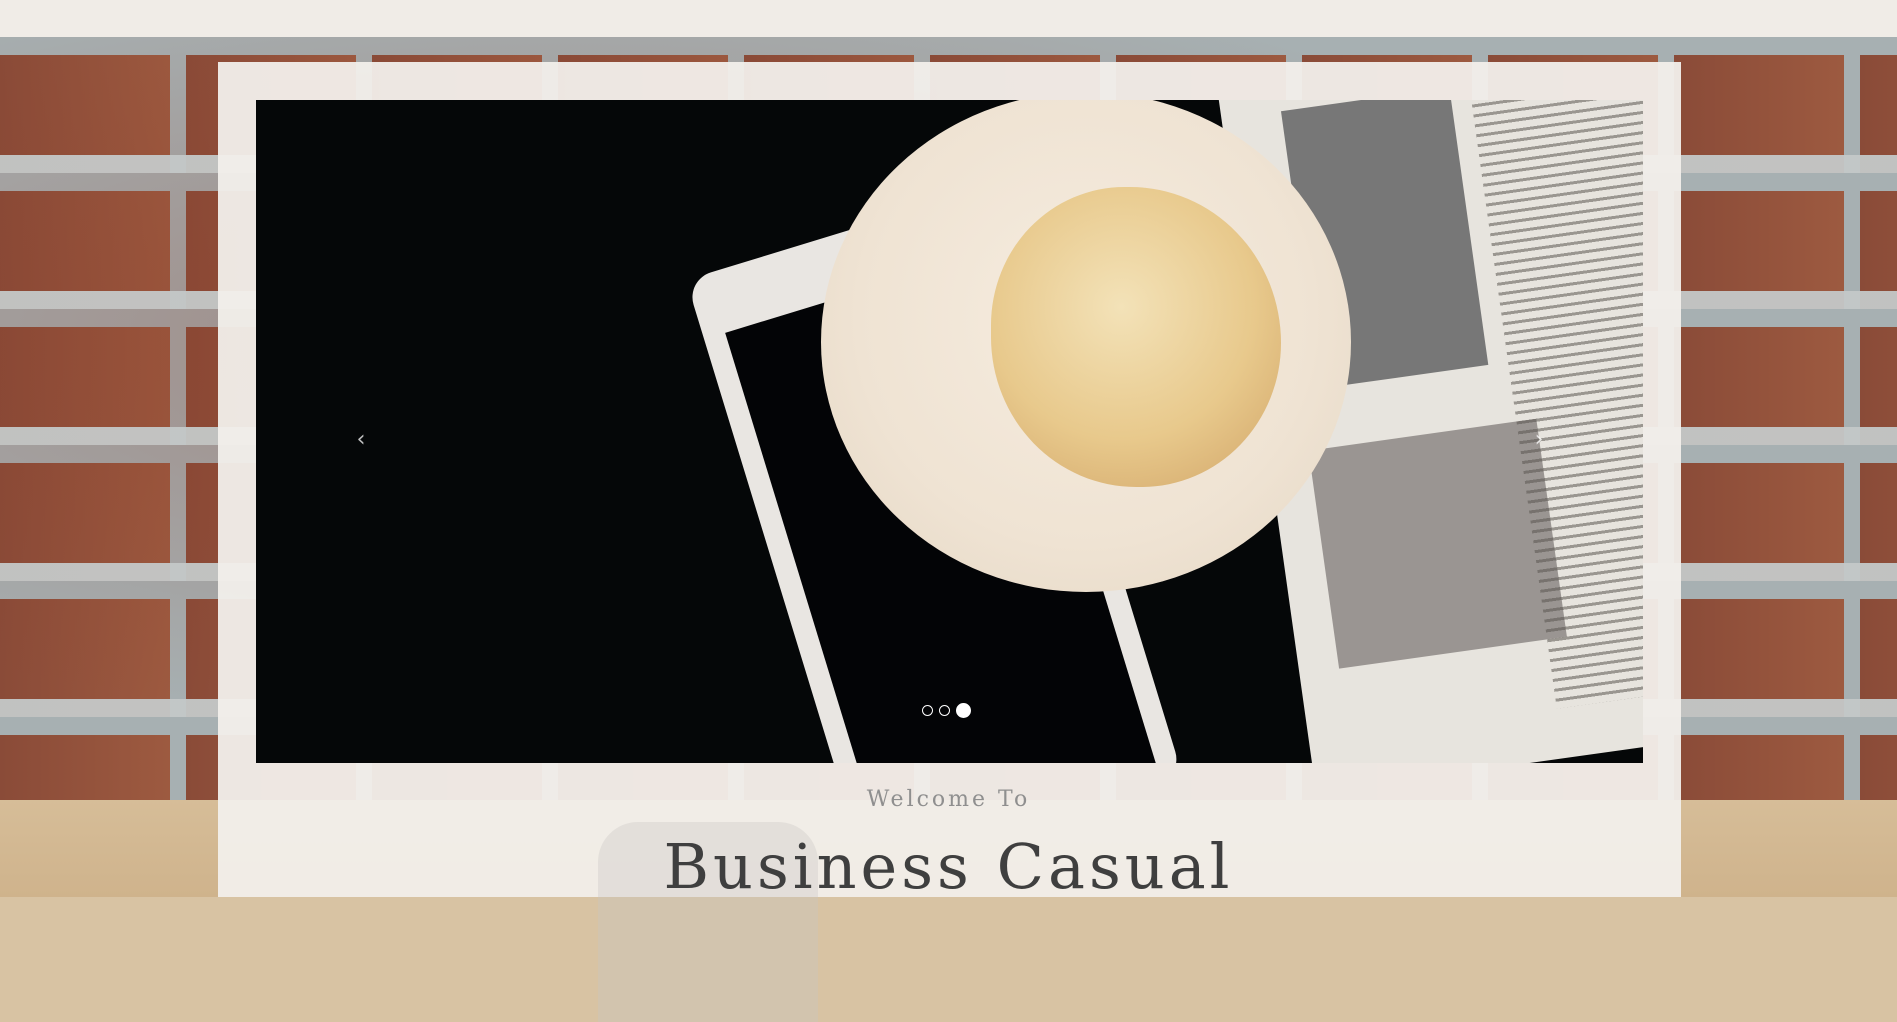 The width and height of the screenshot is (1897, 1022). I want to click on plate-image, so click(1086, 346).